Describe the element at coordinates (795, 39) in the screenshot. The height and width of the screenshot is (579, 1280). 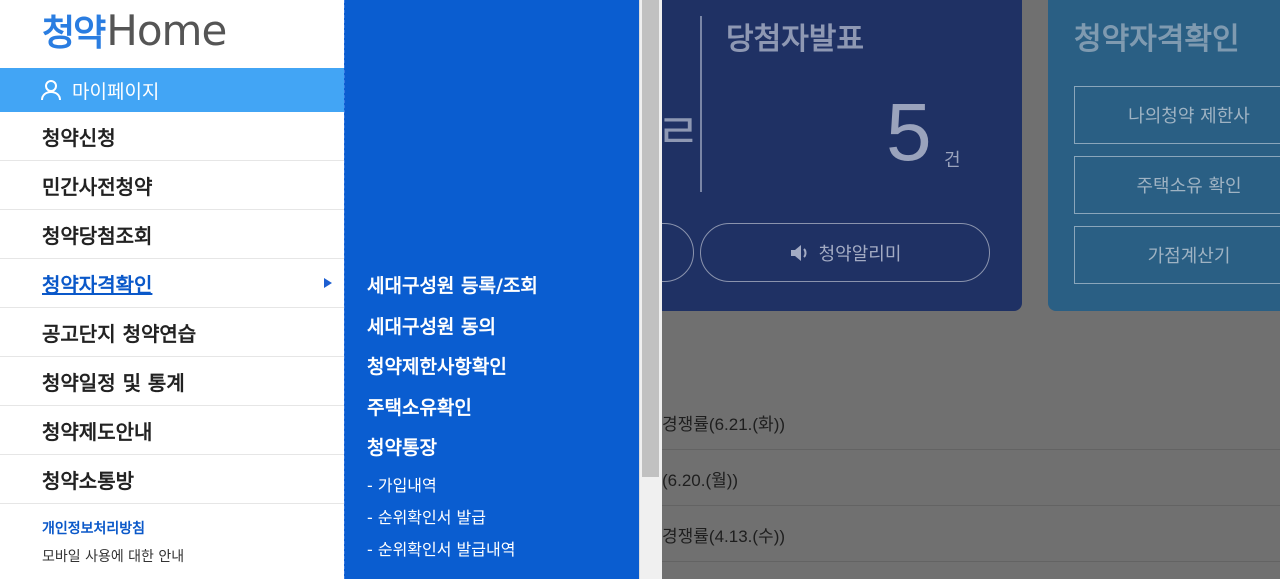
I see `winner-title: 당첨자발표` at that location.